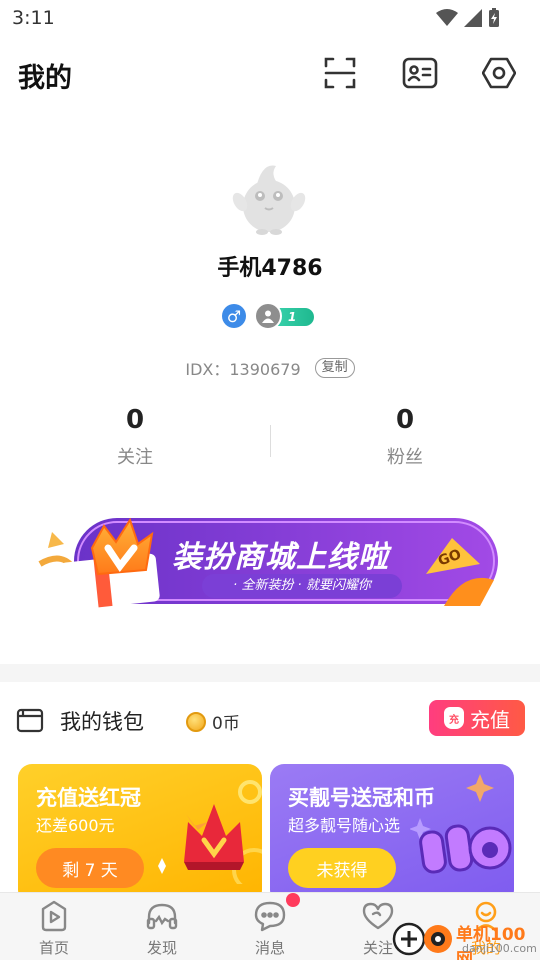 This screenshot has width=540, height=960. I want to click on banner-title: 装扮商城上线啦, so click(280, 557).